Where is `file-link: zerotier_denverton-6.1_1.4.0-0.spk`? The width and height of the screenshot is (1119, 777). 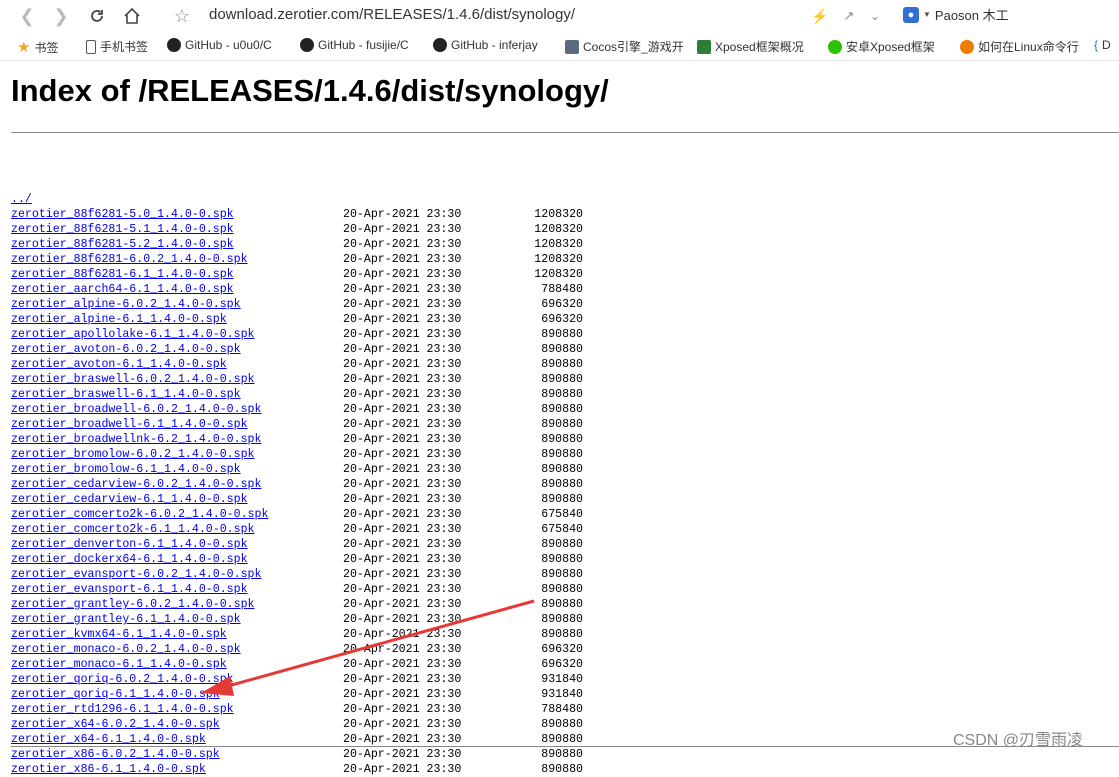
file-link: zerotier_denverton-6.1_1.4.0-0.spk is located at coordinates (129, 544).